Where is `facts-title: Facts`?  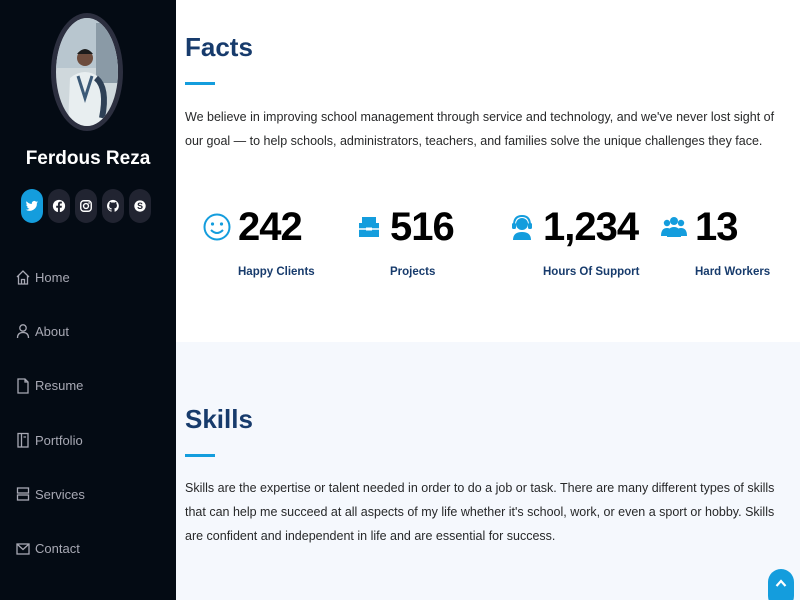 facts-title: Facts is located at coordinates (219, 47).